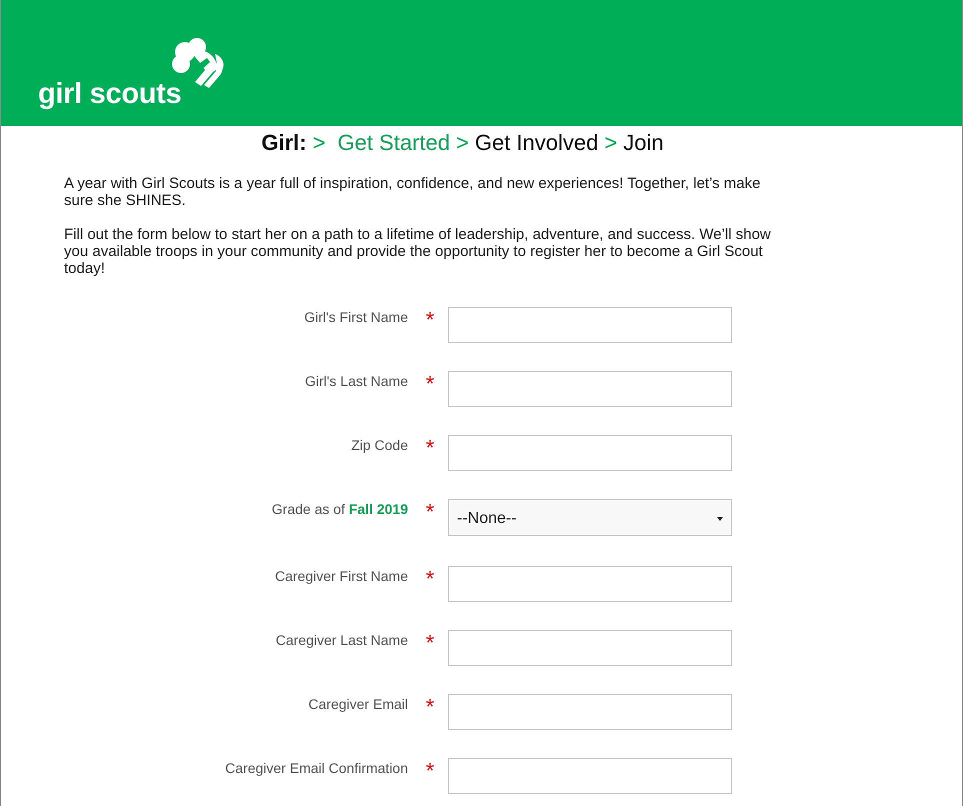  What do you see at coordinates (379, 445) in the screenshot?
I see `field-label: Zip Code` at bounding box center [379, 445].